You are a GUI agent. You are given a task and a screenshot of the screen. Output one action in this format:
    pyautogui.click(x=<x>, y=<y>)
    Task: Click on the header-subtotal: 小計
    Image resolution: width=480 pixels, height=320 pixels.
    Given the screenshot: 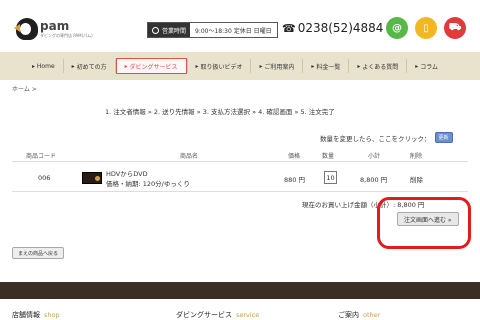 What is the action you would take?
    pyautogui.click(x=374, y=156)
    